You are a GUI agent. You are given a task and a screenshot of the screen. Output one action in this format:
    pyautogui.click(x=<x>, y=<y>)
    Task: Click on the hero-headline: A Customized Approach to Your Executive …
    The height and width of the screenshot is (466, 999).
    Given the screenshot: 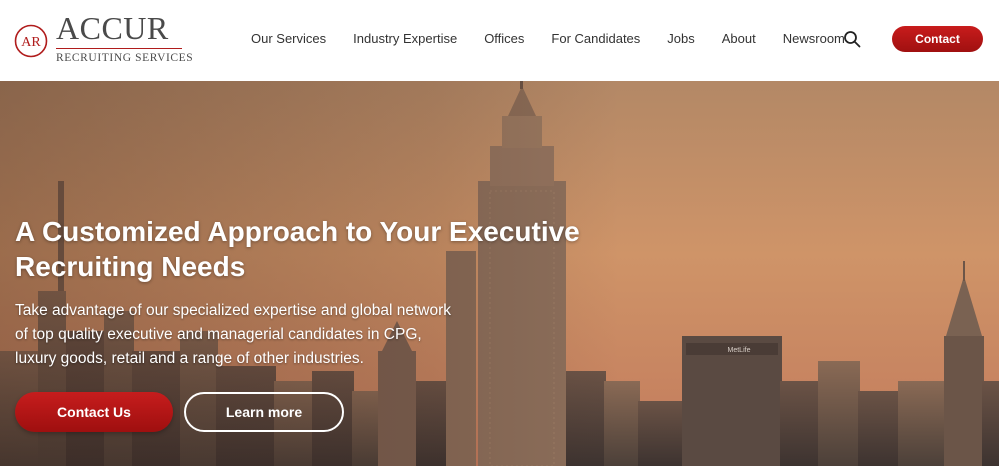 What is the action you would take?
    pyautogui.click(x=315, y=249)
    